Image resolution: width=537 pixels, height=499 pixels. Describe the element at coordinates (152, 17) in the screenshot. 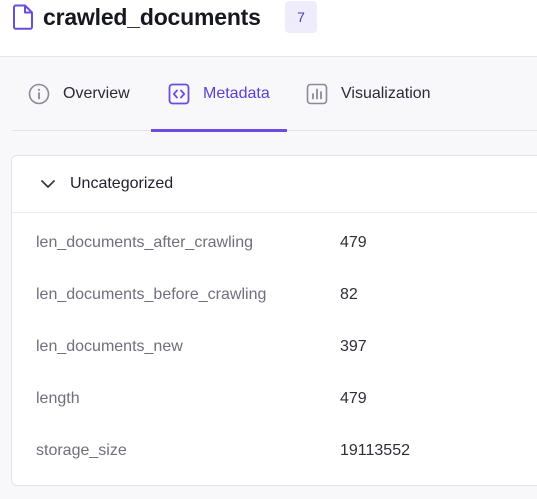

I see `page-title: crawled_documents` at that location.